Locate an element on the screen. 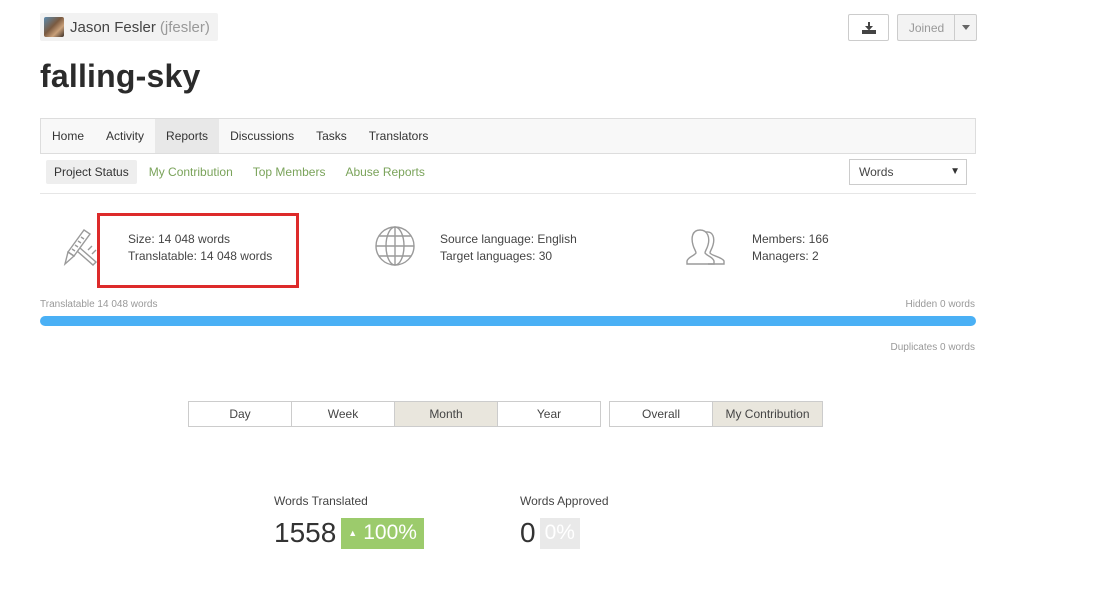 The height and width of the screenshot is (603, 1111). divider is located at coordinates (508, 193).